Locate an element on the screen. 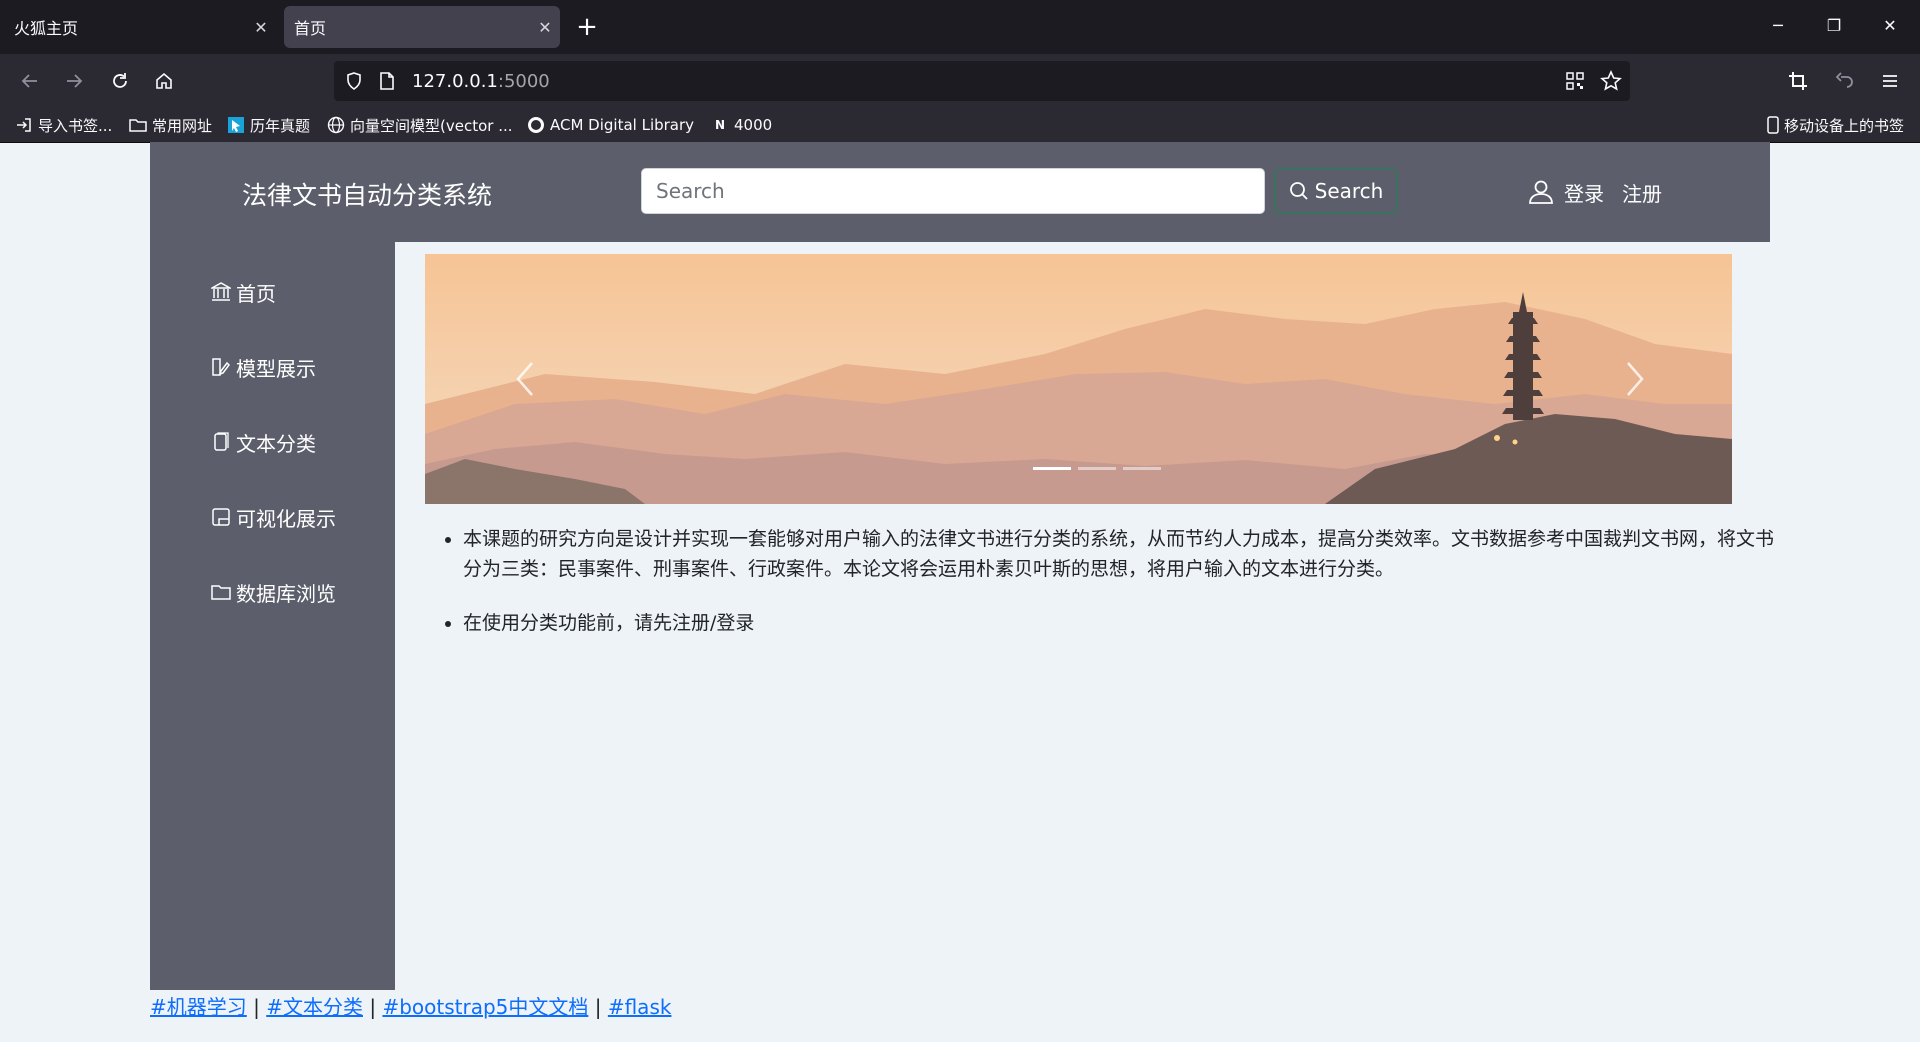 The image size is (1920, 1042). minimize-button: ─ is located at coordinates (1778, 26).